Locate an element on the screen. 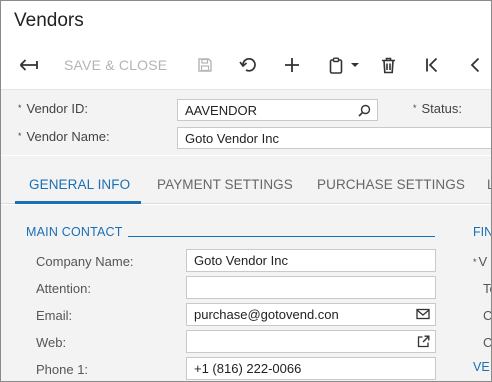 This screenshot has height=382, width=492. tab-truncated: L is located at coordinates (489, 184).